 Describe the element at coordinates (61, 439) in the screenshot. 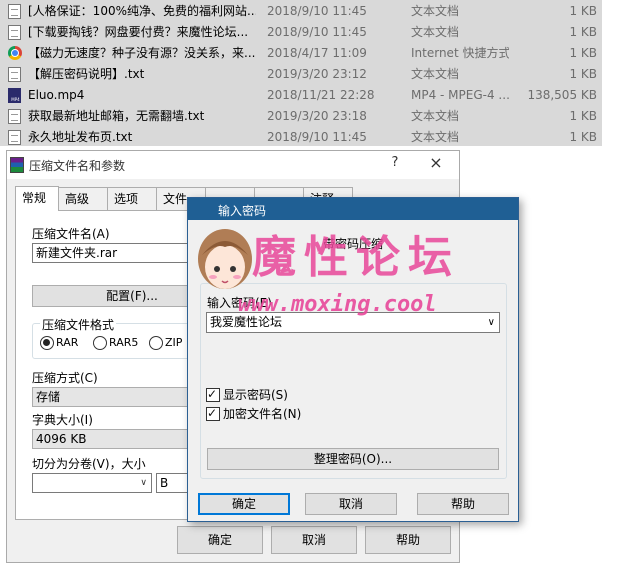

I see `dict-size-value: 4096 KB` at that location.